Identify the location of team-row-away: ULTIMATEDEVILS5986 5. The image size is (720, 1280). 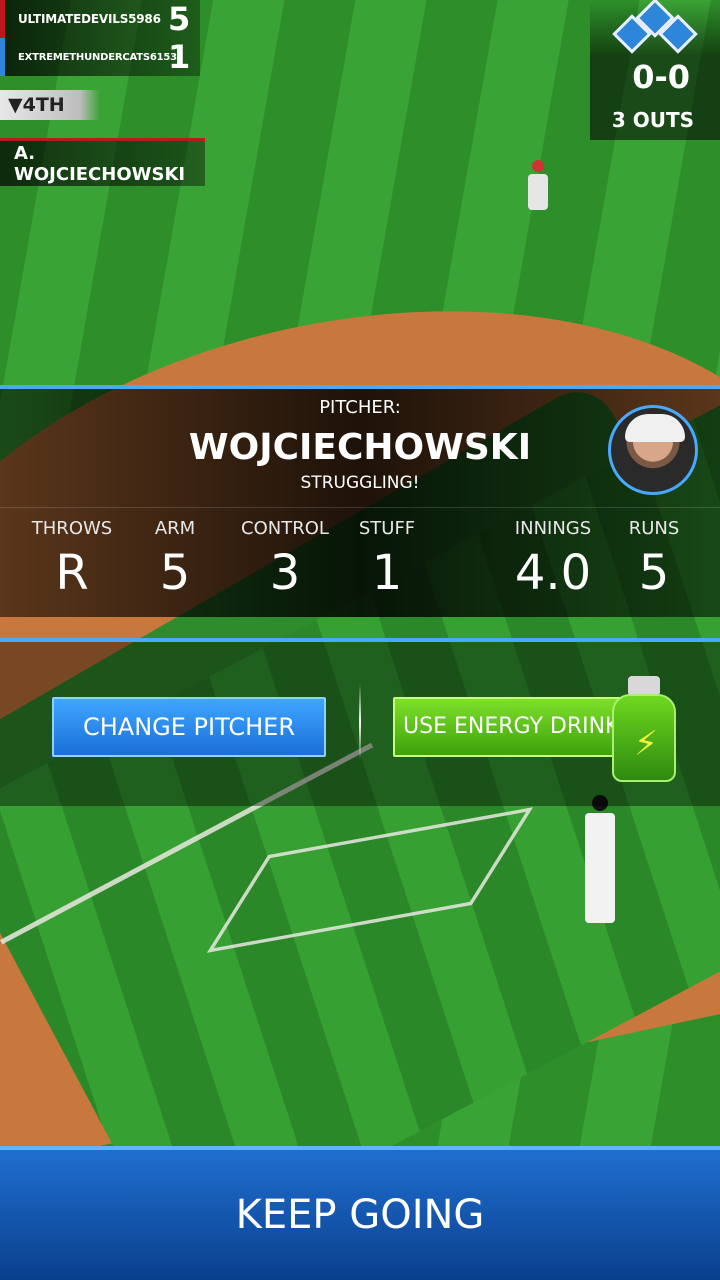
(100, 19).